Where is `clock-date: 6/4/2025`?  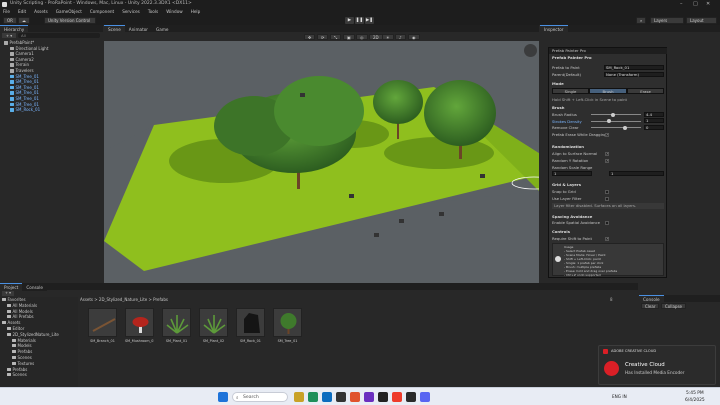
clock-date: 6/4/2025 is located at coordinates (695, 400).